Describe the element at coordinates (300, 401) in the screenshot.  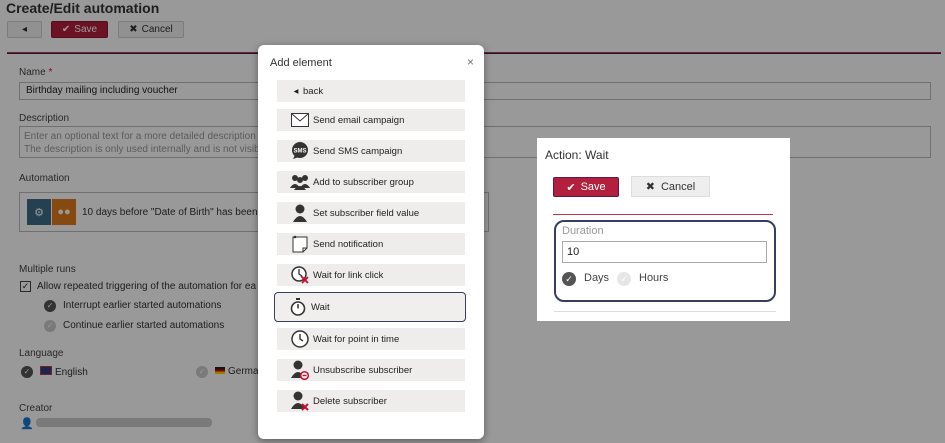
I see `user-delete-icon` at that location.